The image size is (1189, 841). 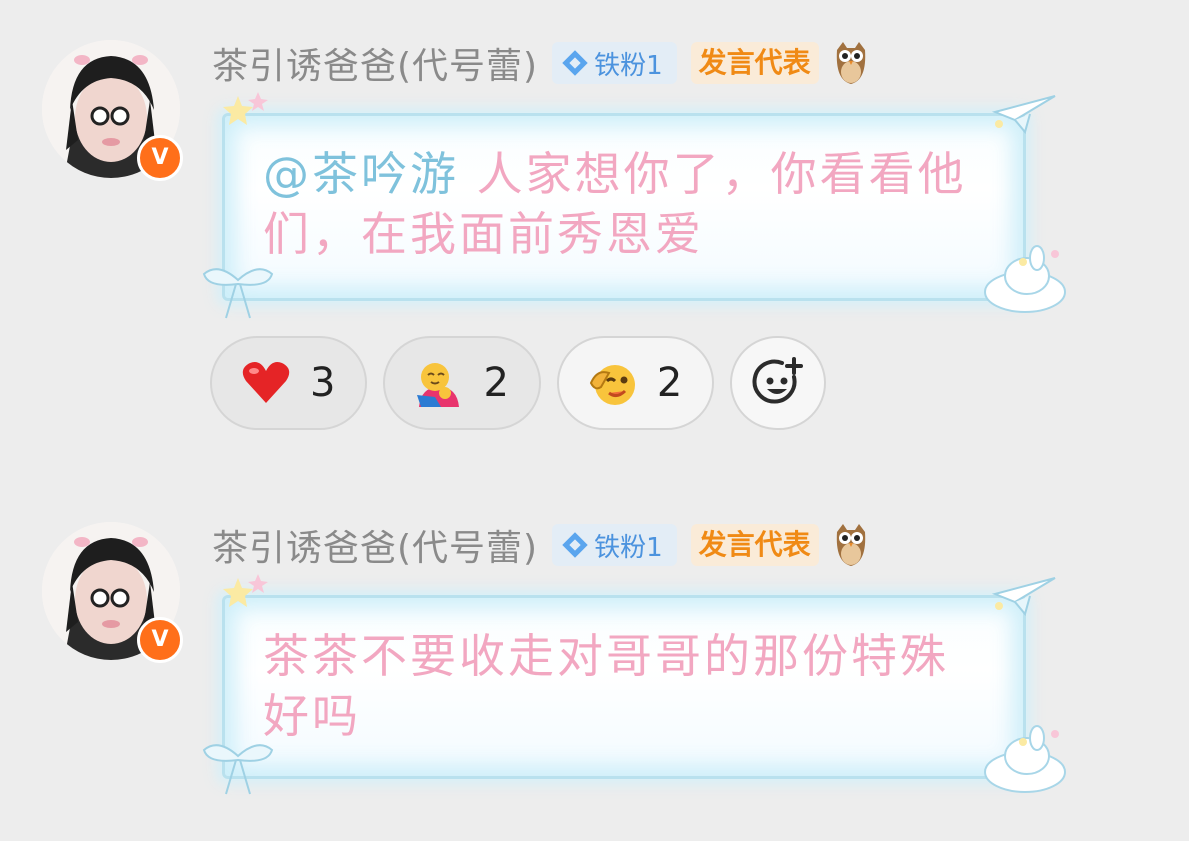 I want to click on reaction-heart: 3, so click(x=289, y=383).